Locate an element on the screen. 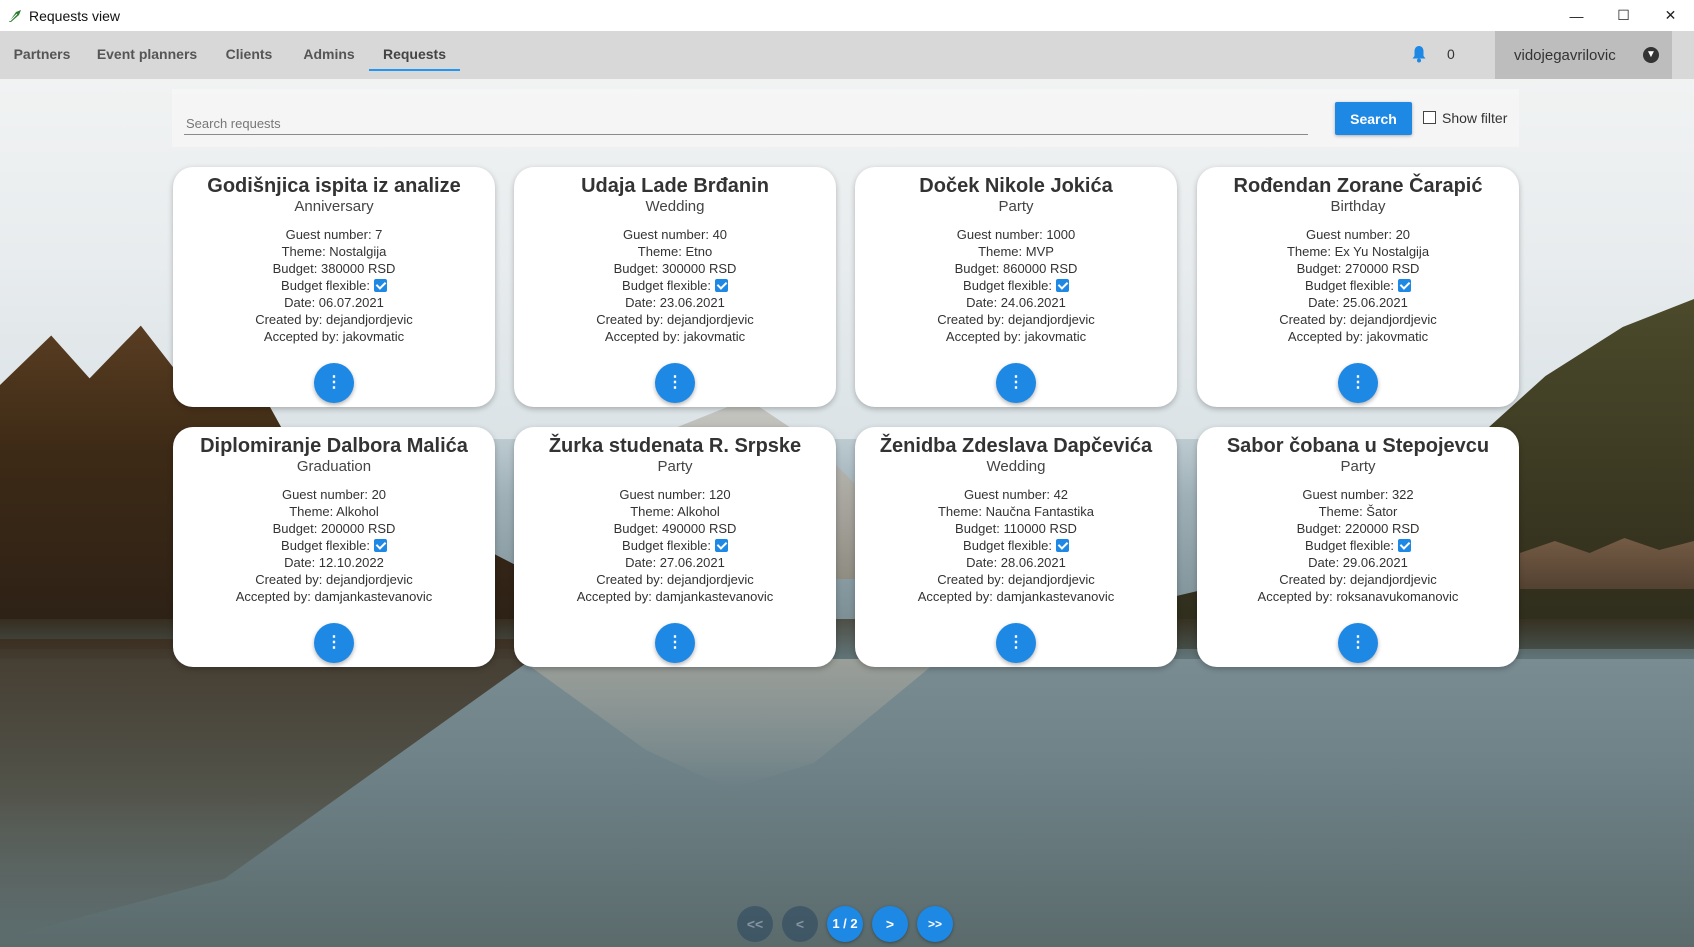  last-page-button: >> is located at coordinates (935, 924).